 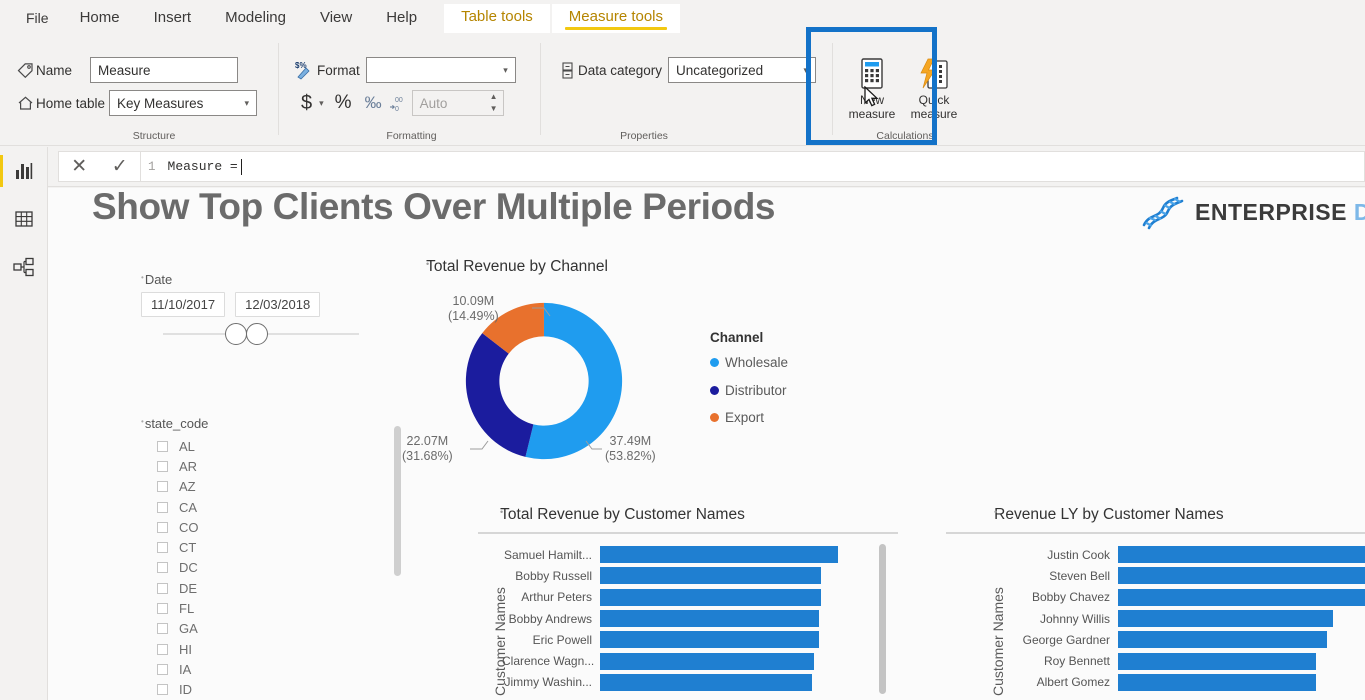 What do you see at coordinates (616, 18) in the screenshot?
I see `tab-measure-tools: Measure tools` at bounding box center [616, 18].